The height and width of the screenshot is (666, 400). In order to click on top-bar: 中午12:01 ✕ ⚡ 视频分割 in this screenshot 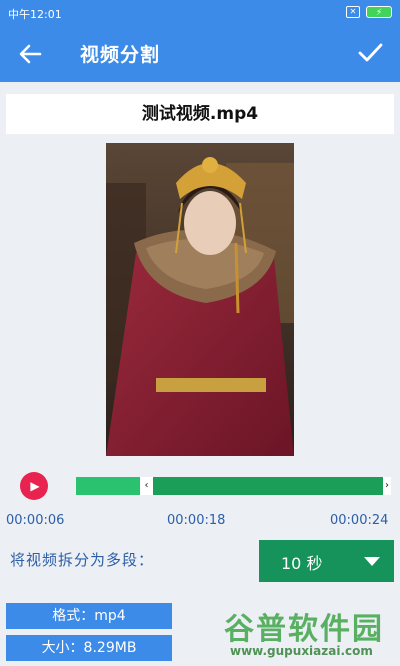, I will do `click(200, 41)`.